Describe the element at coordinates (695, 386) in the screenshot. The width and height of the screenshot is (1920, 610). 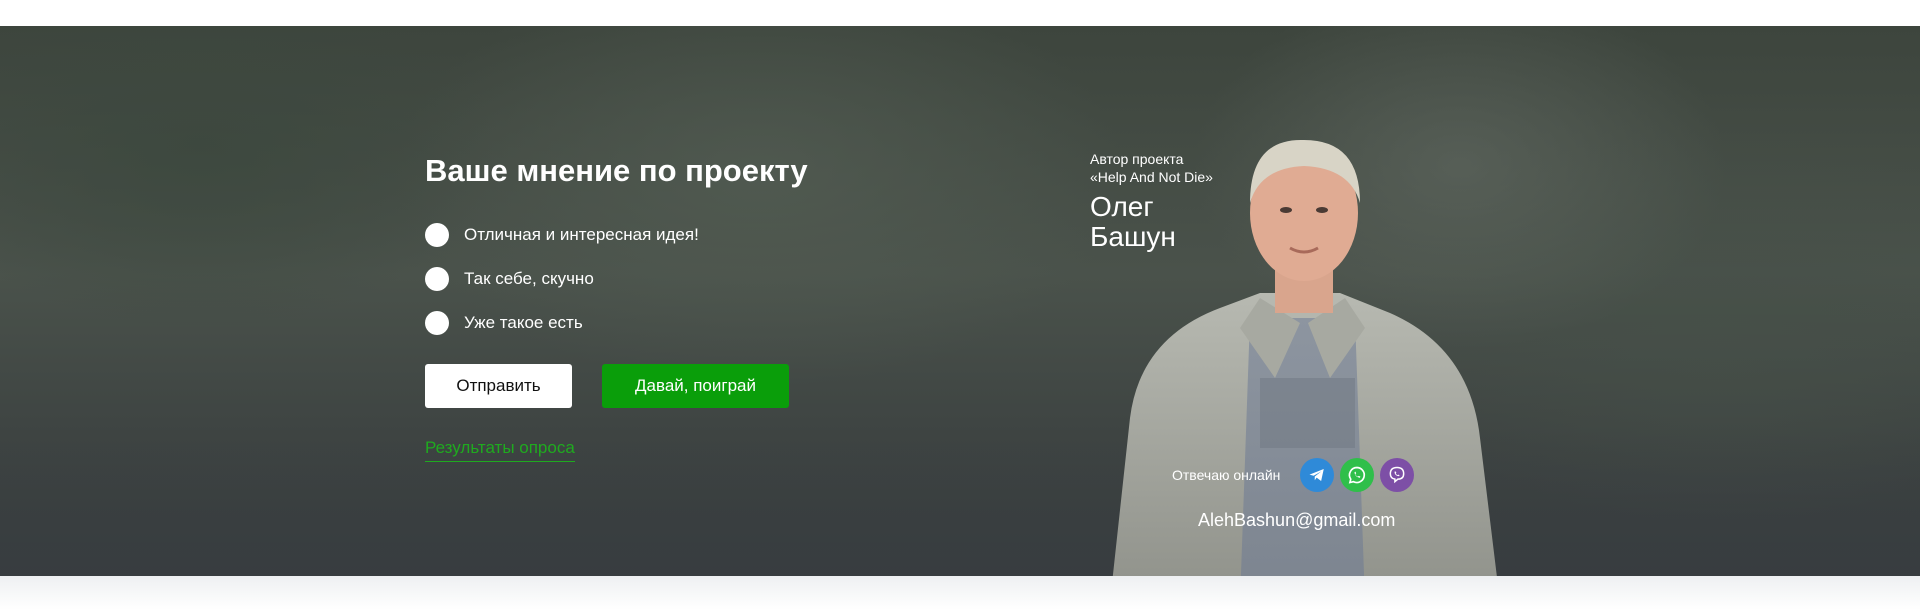
I see `play-button: Давай, поиграй` at that location.